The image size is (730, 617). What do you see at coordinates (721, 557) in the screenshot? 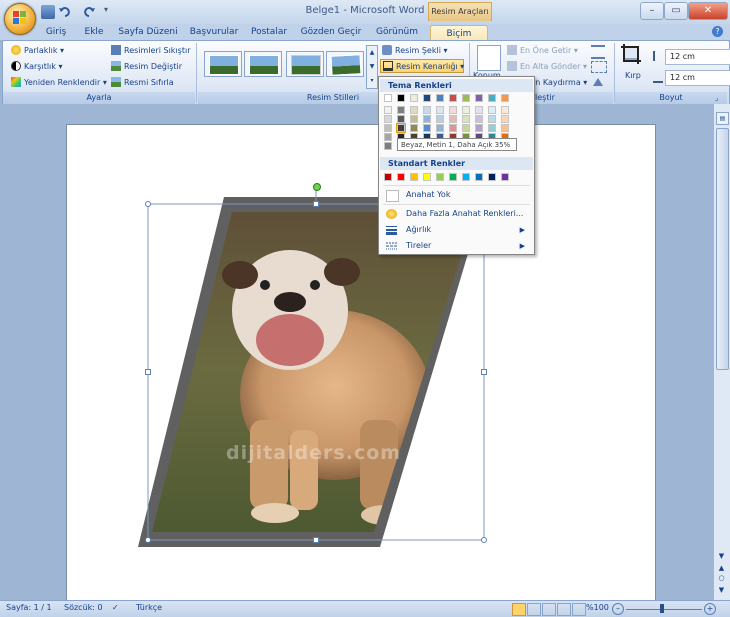
I see `scroll-down-icon: ▼` at bounding box center [721, 557].